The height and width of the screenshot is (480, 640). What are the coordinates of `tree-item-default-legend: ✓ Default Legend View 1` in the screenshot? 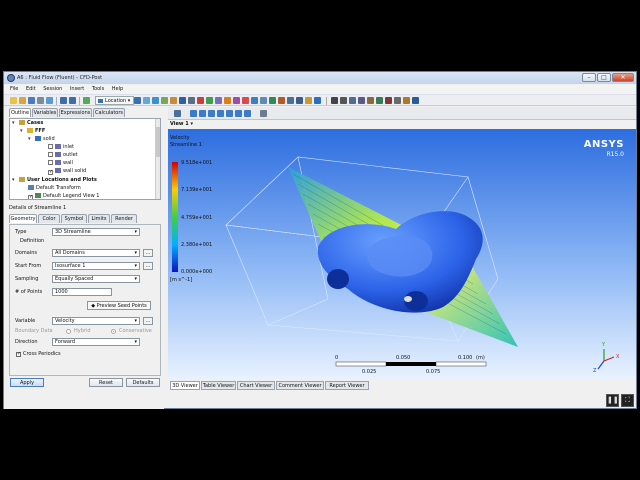 It's located at (63, 195).